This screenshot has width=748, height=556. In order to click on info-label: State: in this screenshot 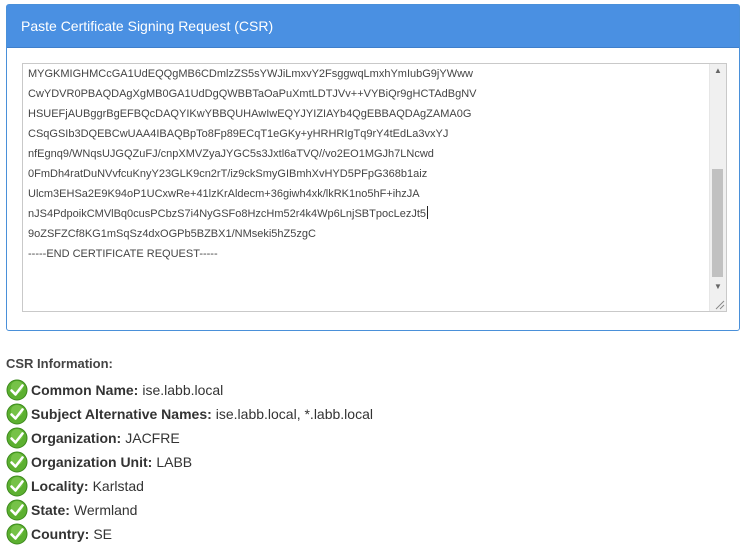, I will do `click(50, 510)`.